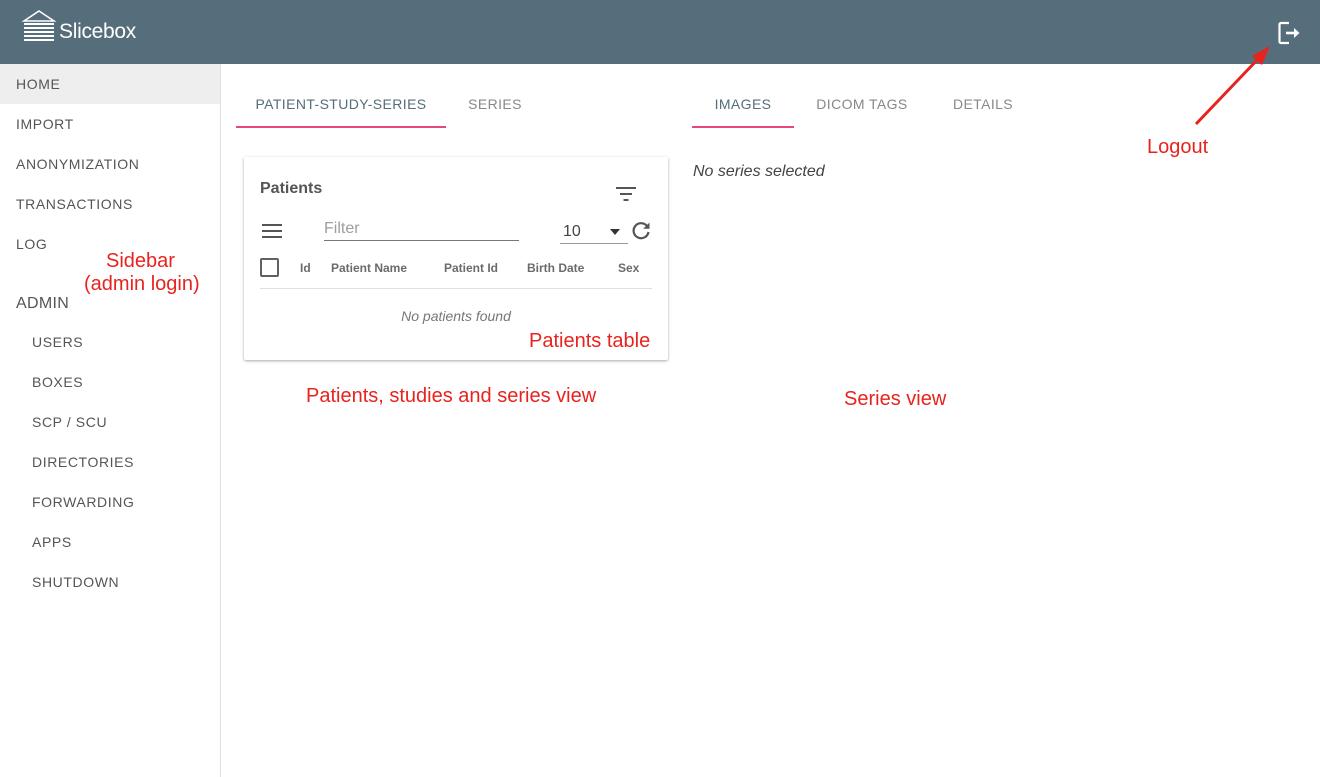 The width and height of the screenshot is (1320, 777). Describe the element at coordinates (615, 232) in the screenshot. I see `dropdown-arrow-icon` at that location.